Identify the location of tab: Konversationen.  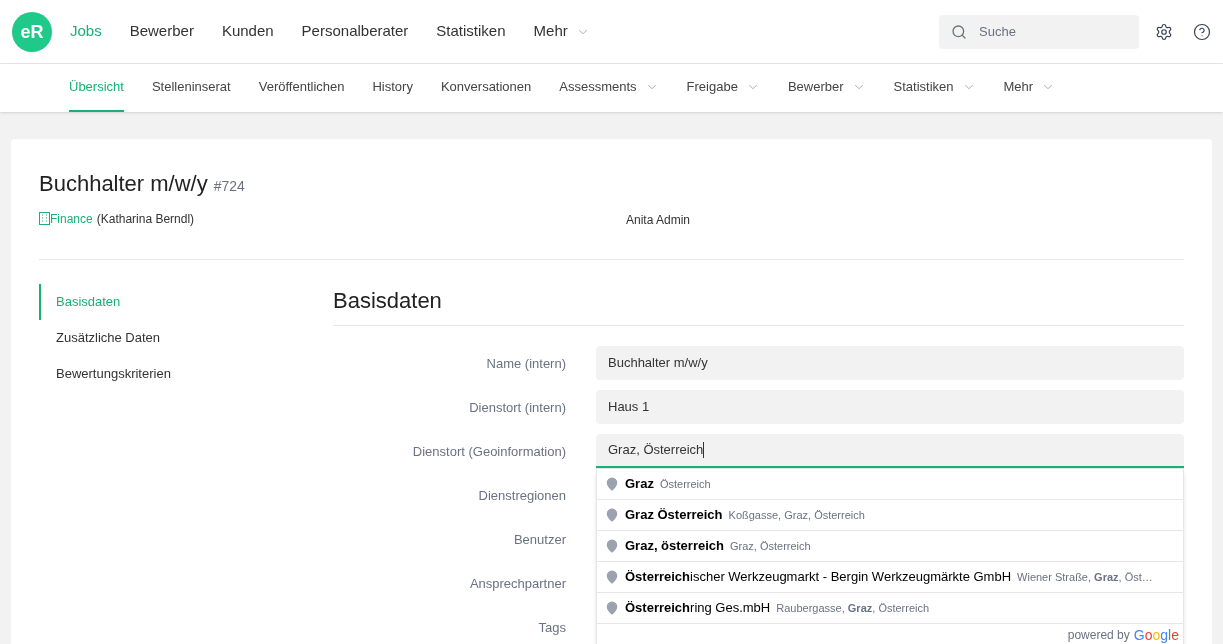
(486, 88).